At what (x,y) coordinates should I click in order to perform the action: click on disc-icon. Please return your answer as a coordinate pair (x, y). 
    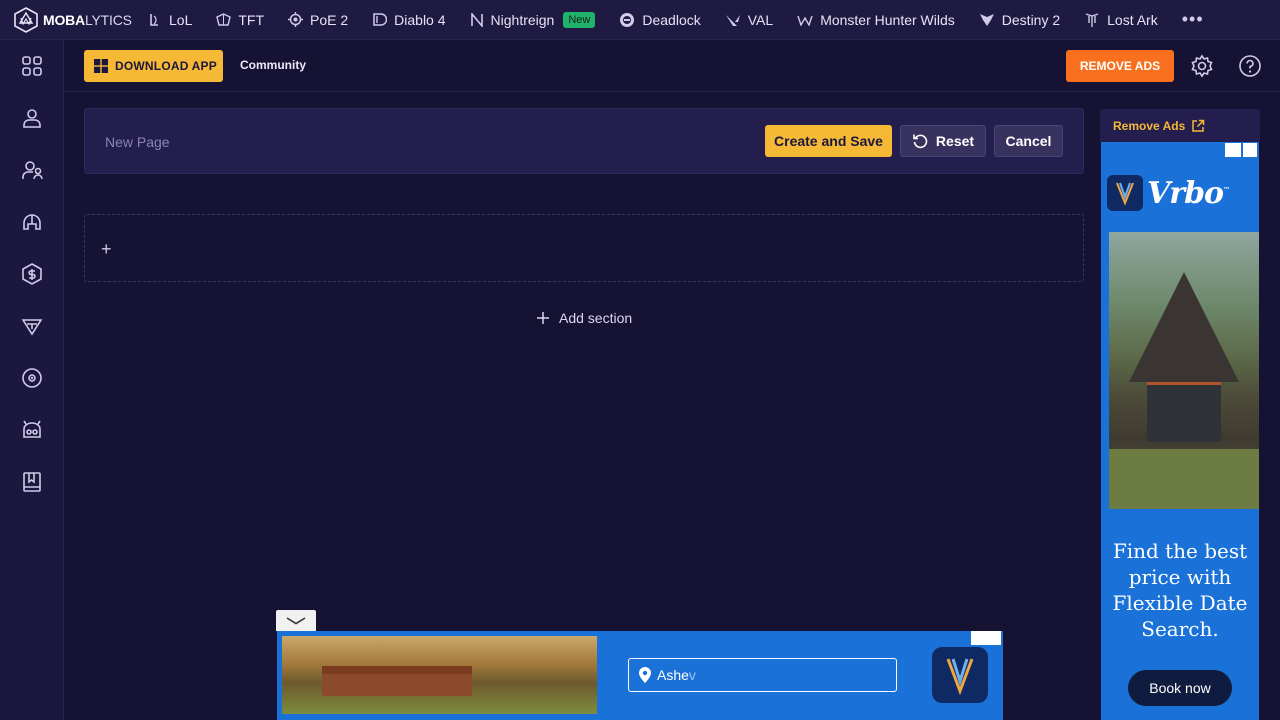
    Looking at the image, I should click on (32, 378).